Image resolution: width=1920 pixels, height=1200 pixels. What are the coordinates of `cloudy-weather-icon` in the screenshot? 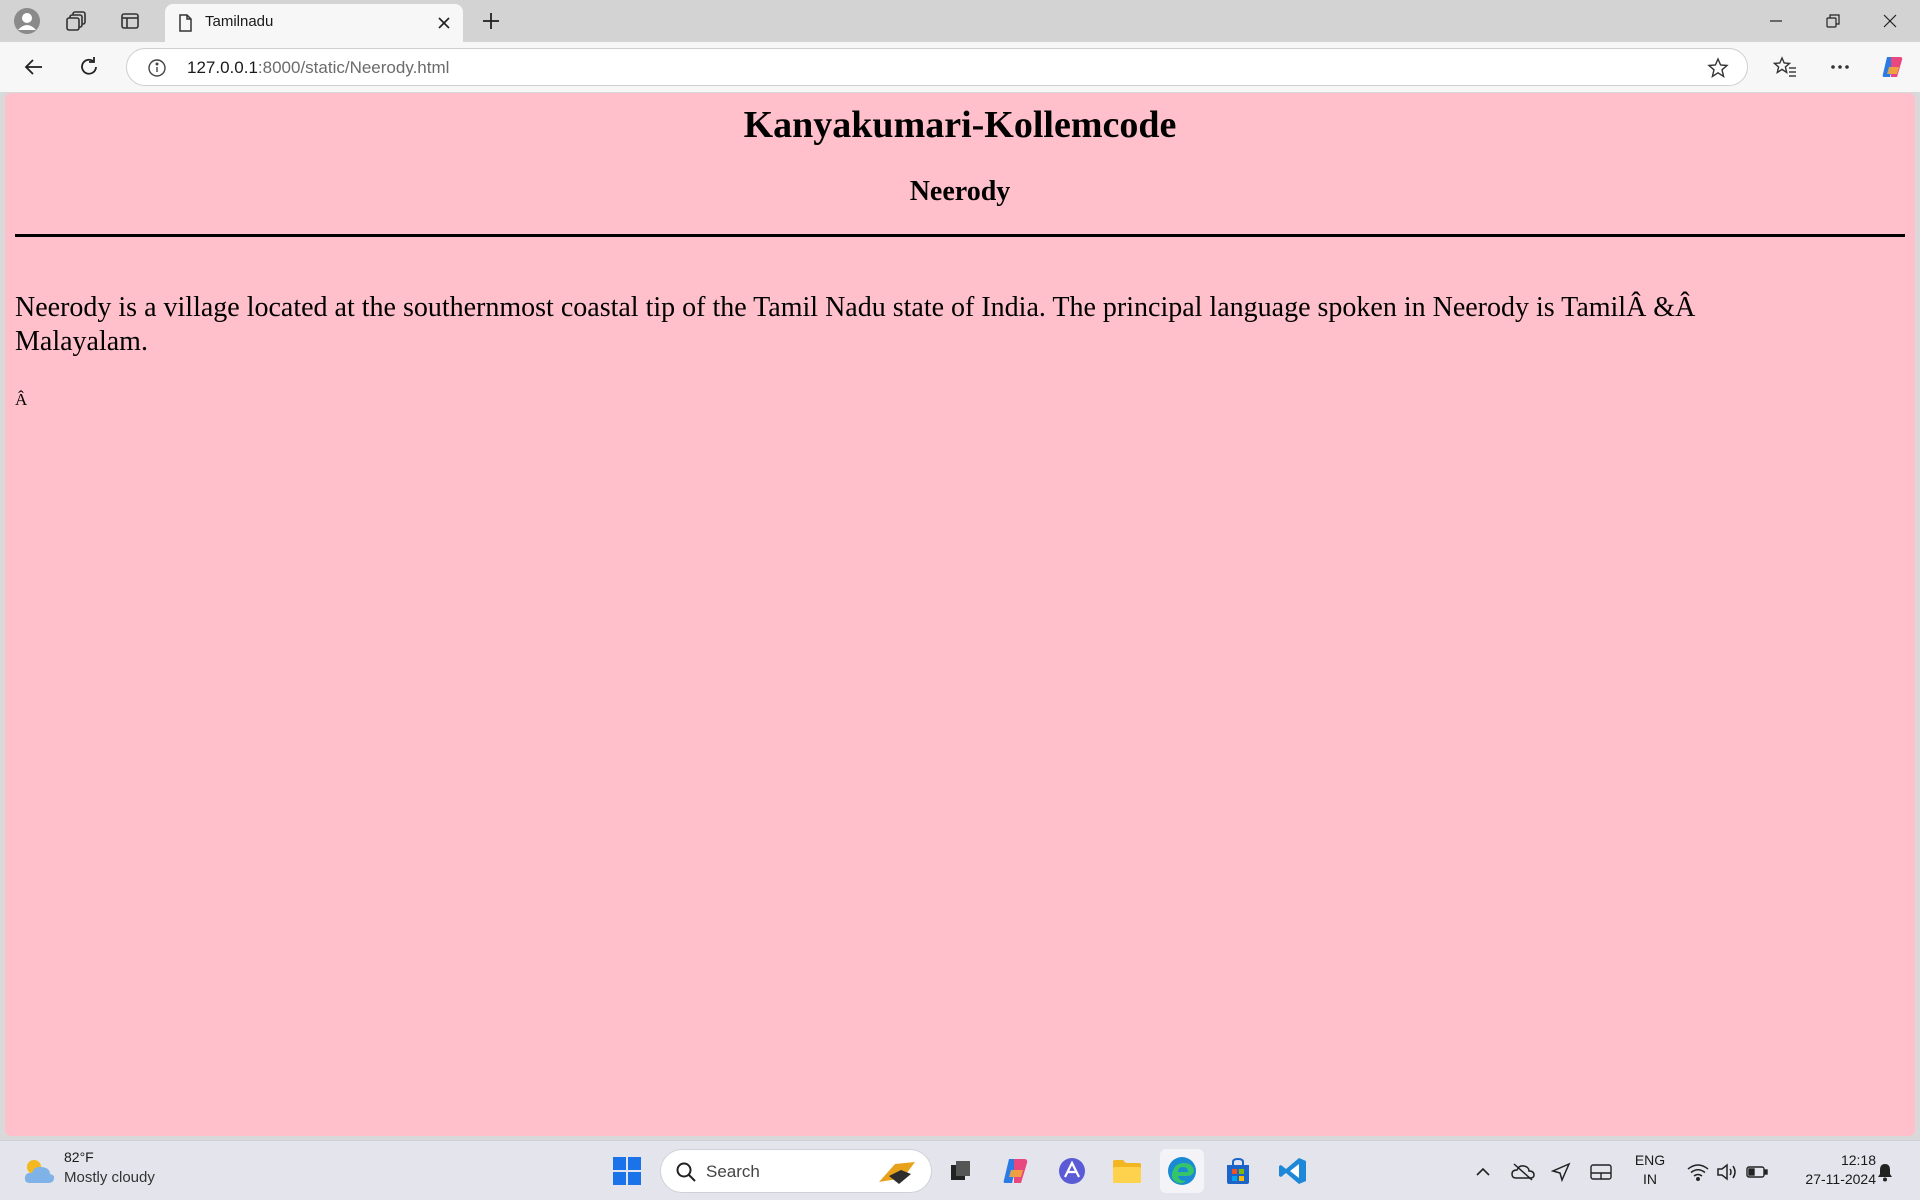 It's located at (39, 1173).